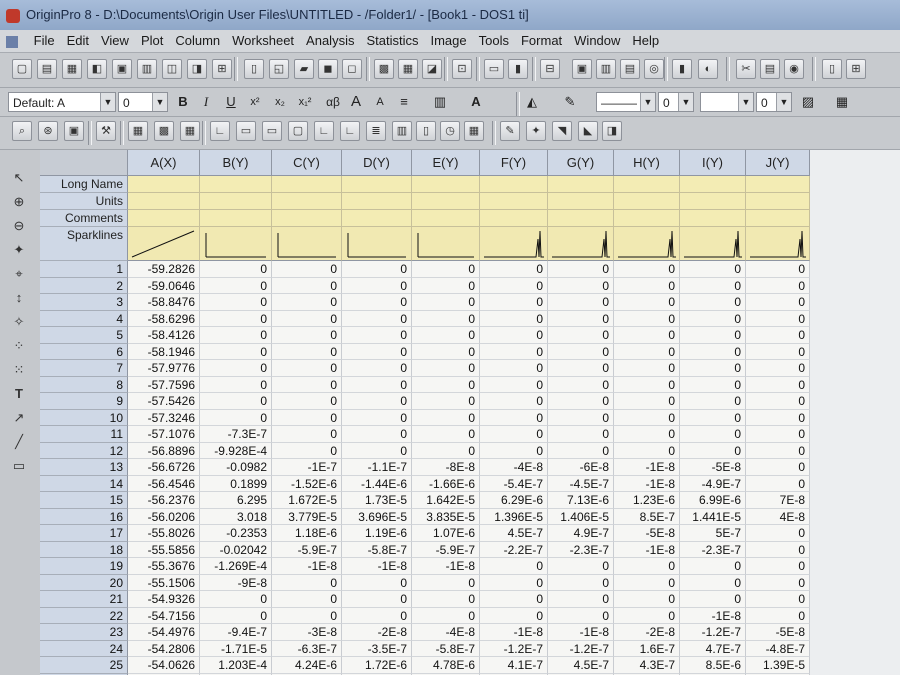  What do you see at coordinates (19, 274) in the screenshot?
I see `screen-reader-icon: ⌖` at bounding box center [19, 274].